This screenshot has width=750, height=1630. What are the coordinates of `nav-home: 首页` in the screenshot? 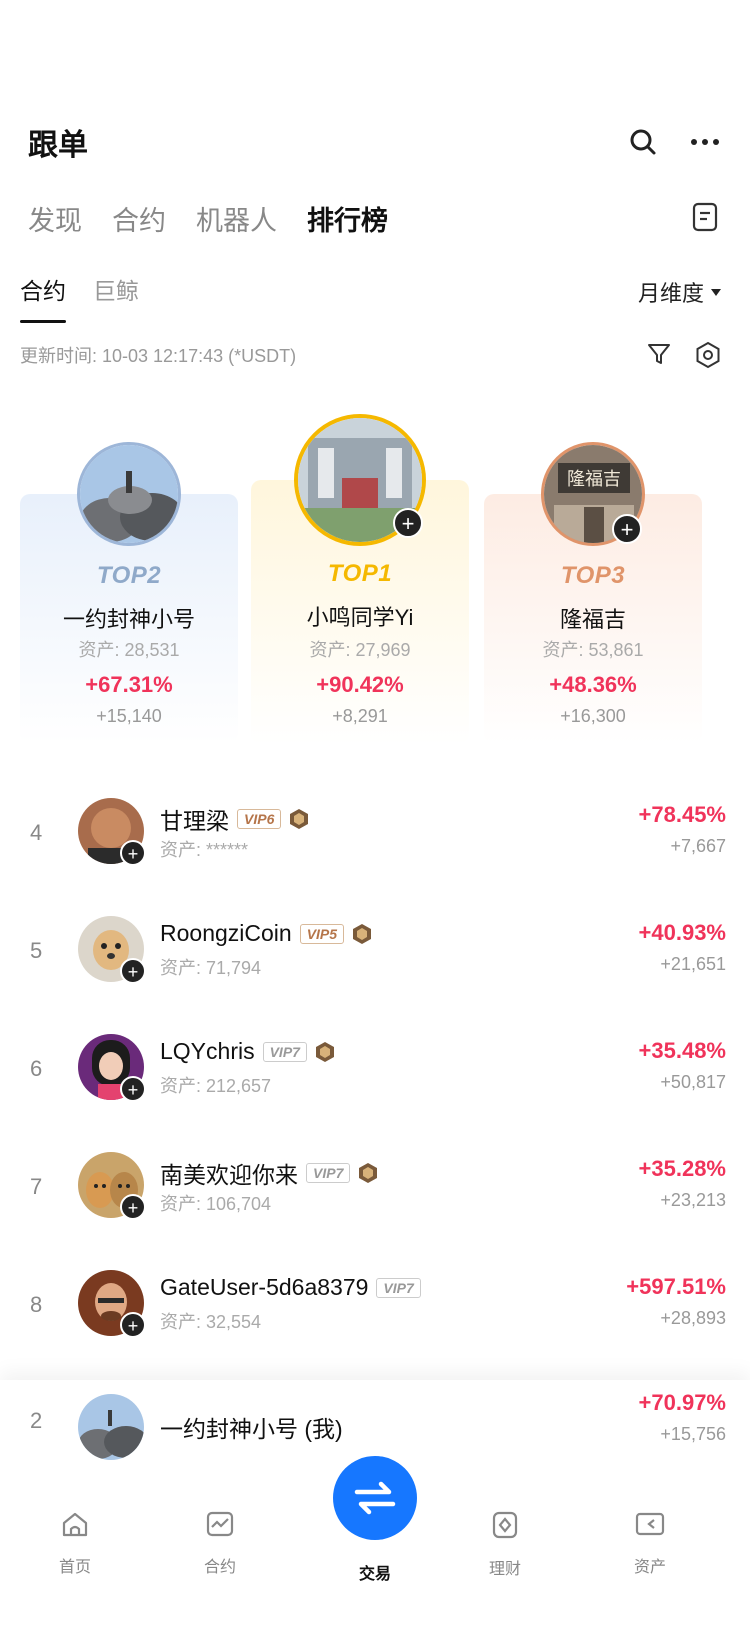 It's located at (75, 1543).